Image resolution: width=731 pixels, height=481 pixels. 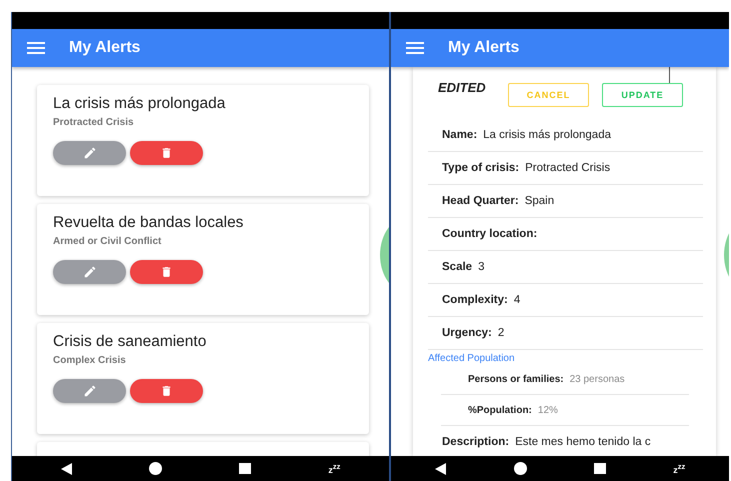 What do you see at coordinates (567, 168) in the screenshot?
I see `field-value: Protracted Crisis` at bounding box center [567, 168].